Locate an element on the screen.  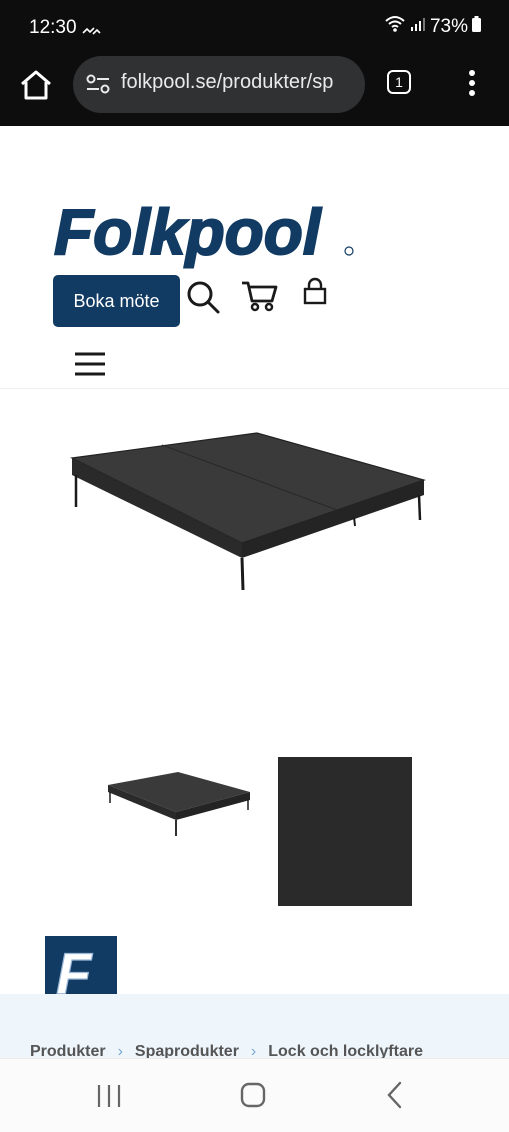
logo-text: Folkpool is located at coordinates (188, 232).